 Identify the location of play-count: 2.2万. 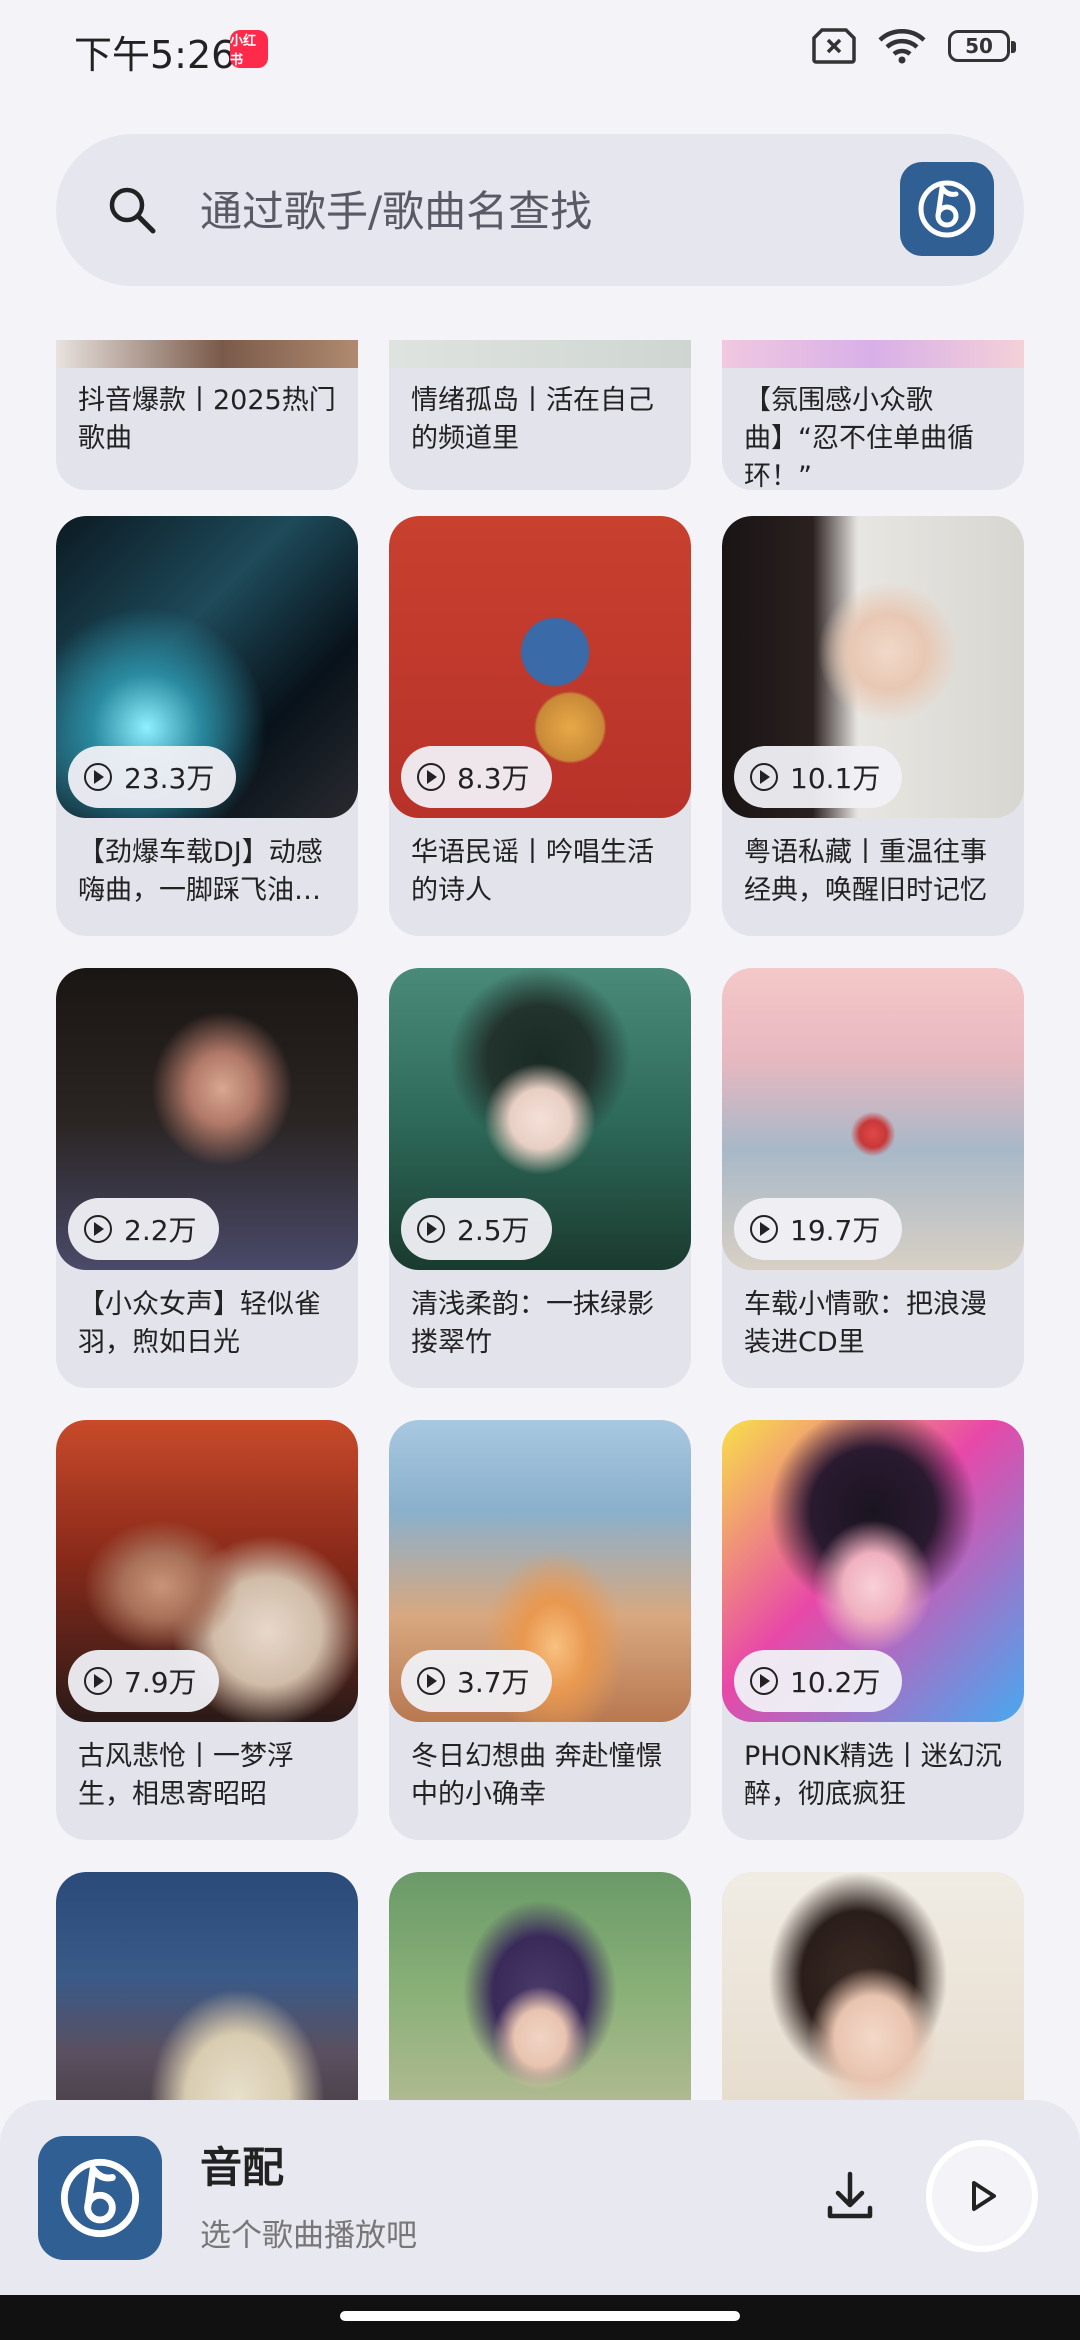
(160, 1230).